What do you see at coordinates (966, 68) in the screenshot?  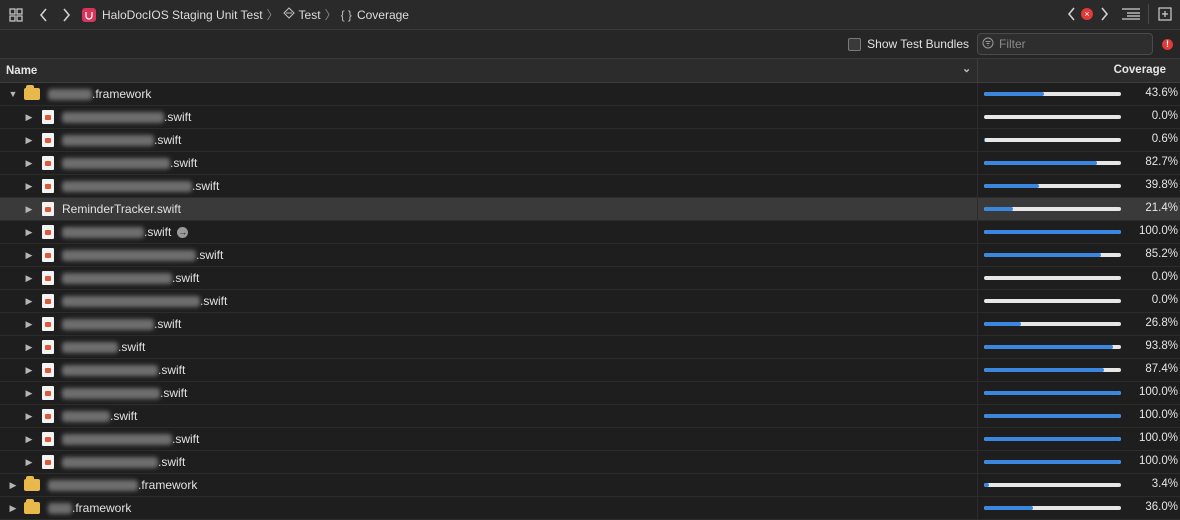 I see `chevron-down-icon: ⌄` at bounding box center [966, 68].